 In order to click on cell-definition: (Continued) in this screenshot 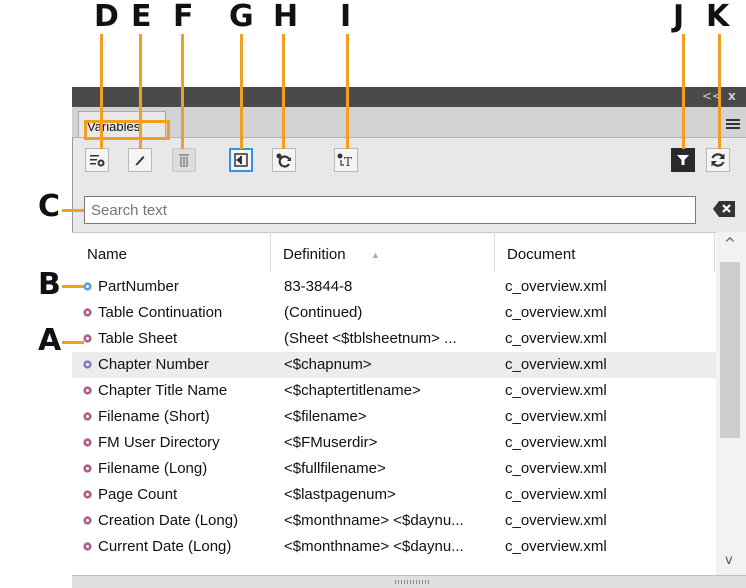, I will do `click(323, 312)`.